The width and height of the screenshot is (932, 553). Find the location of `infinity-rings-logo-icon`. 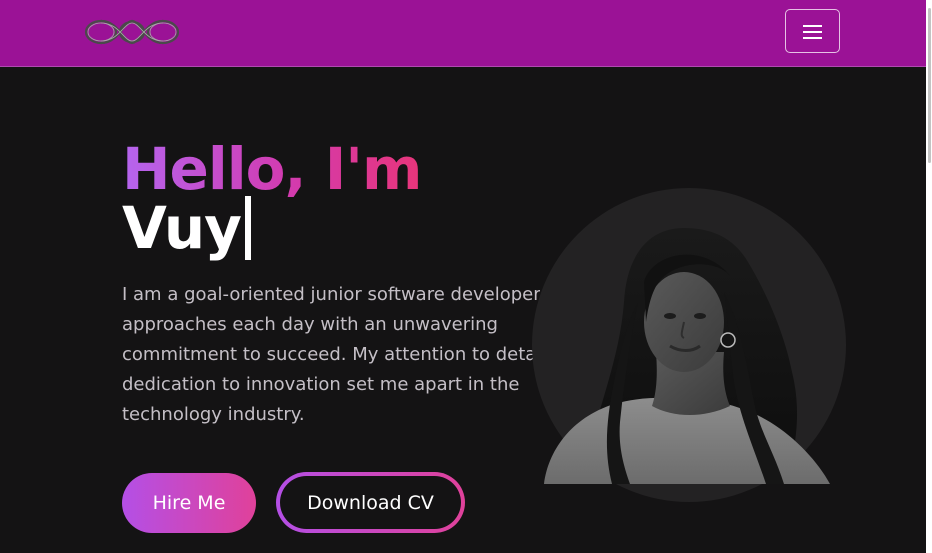

infinity-rings-logo-icon is located at coordinates (132, 32).